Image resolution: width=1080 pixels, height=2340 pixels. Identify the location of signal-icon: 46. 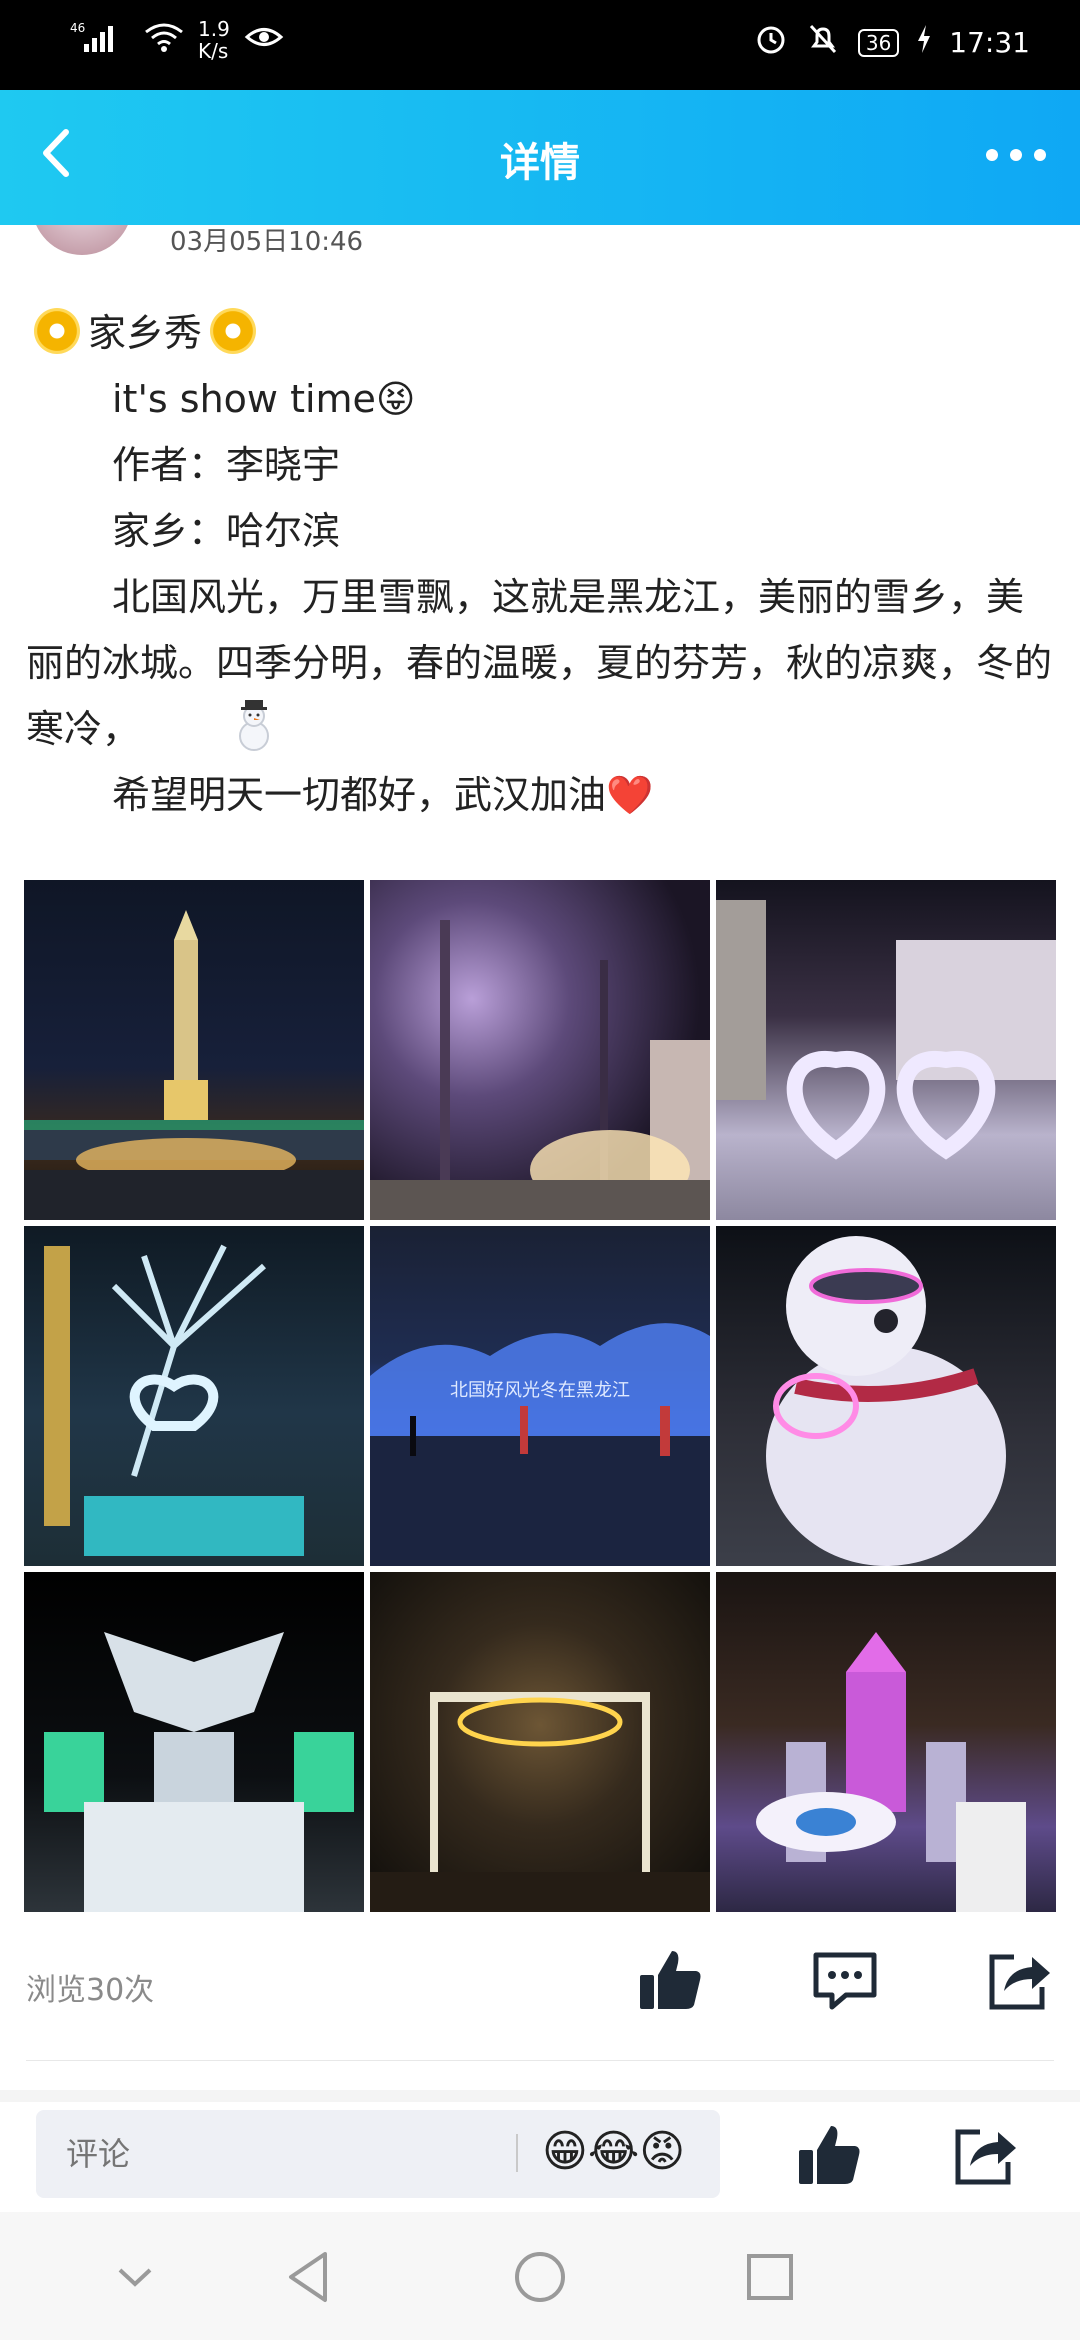
(100, 40).